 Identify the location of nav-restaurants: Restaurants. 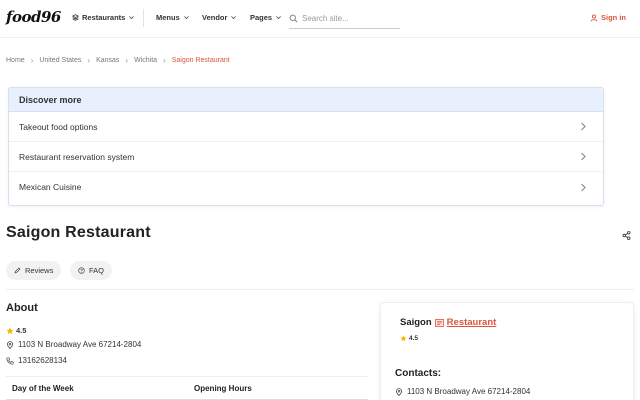
(103, 17).